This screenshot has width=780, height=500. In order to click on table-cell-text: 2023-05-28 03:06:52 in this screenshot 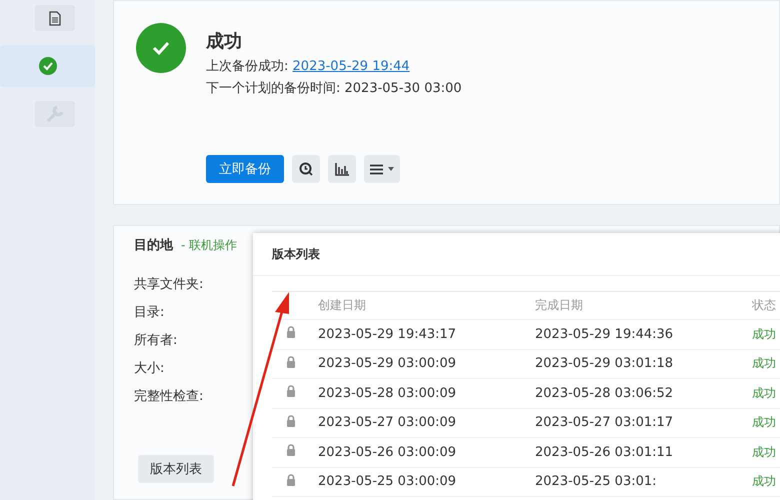, I will do `click(604, 393)`.